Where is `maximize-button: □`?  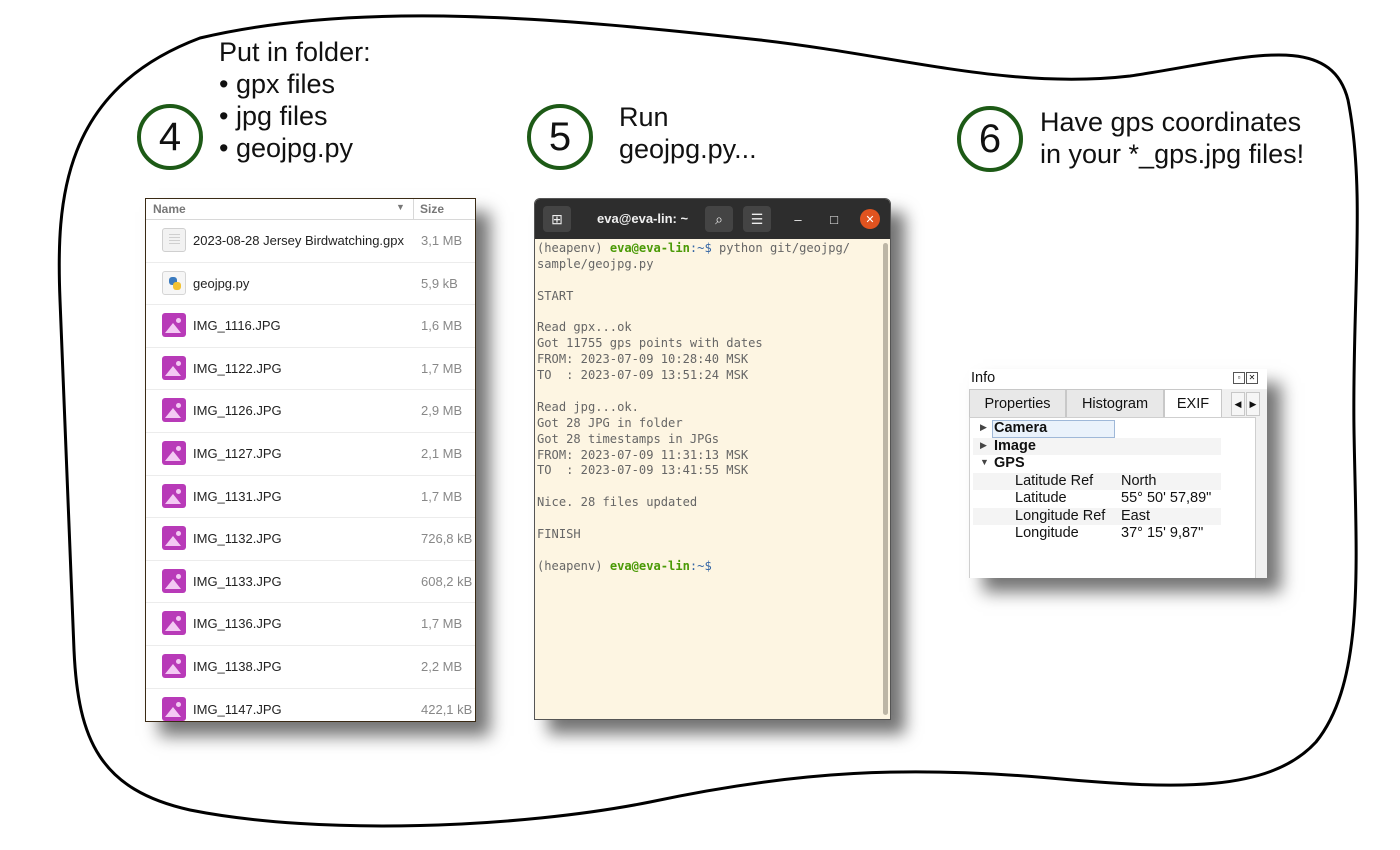
maximize-button: □ is located at coordinates (834, 219).